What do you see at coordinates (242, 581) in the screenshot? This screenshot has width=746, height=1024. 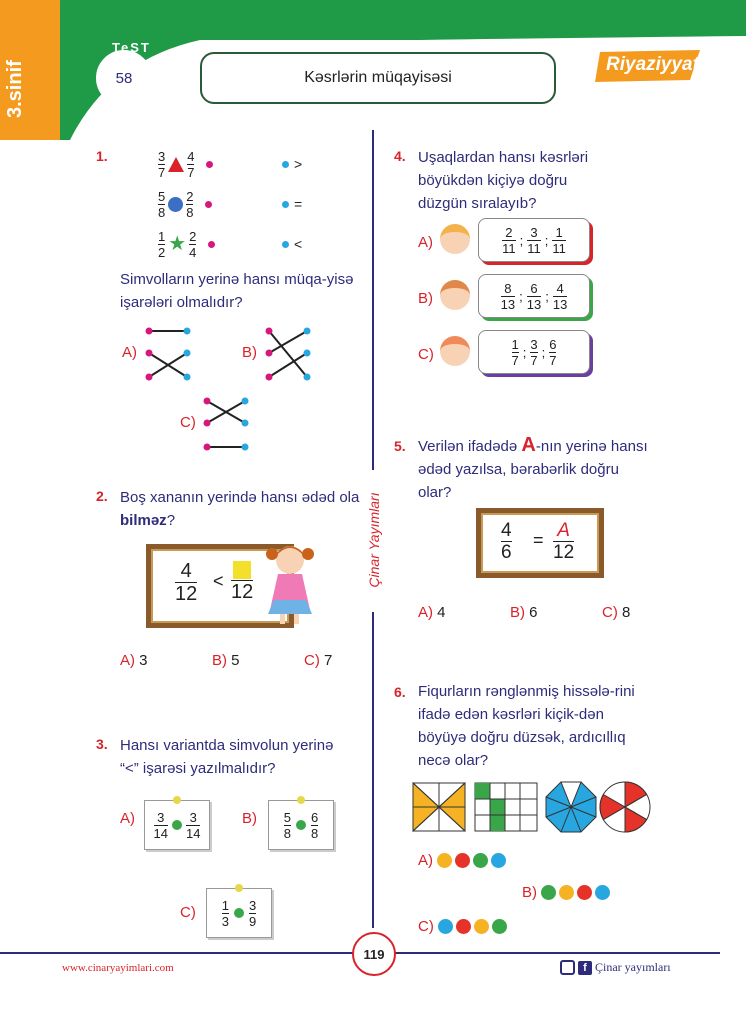 I see `q2-blank-fraction: 12` at bounding box center [242, 581].